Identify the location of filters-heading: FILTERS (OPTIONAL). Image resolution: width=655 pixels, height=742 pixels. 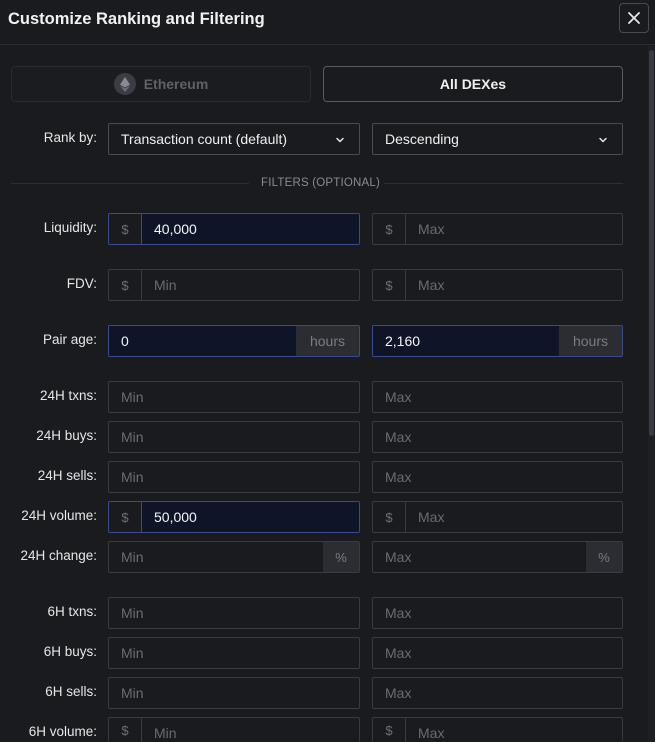
(321, 183).